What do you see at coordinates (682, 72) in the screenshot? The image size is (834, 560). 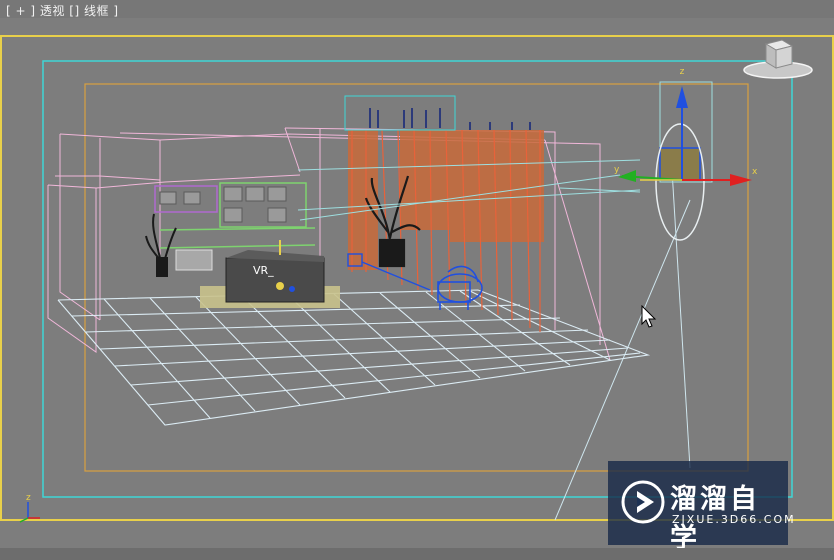 I see `gizmo-z-label: z` at bounding box center [682, 72].